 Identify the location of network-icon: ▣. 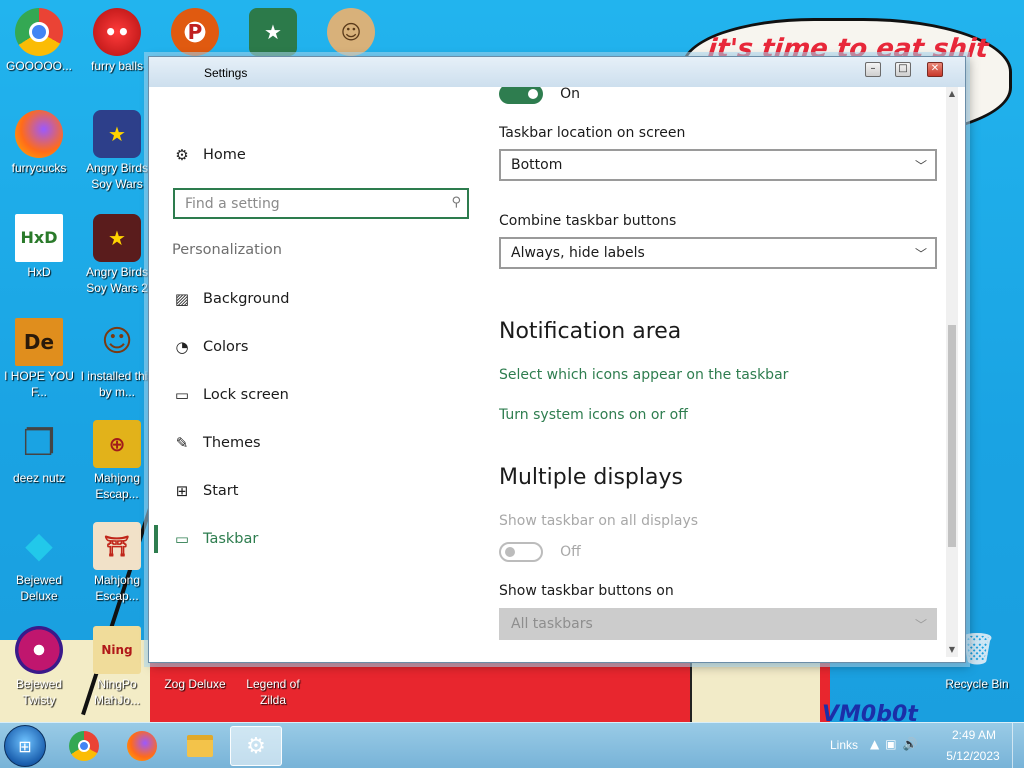
(893, 744).